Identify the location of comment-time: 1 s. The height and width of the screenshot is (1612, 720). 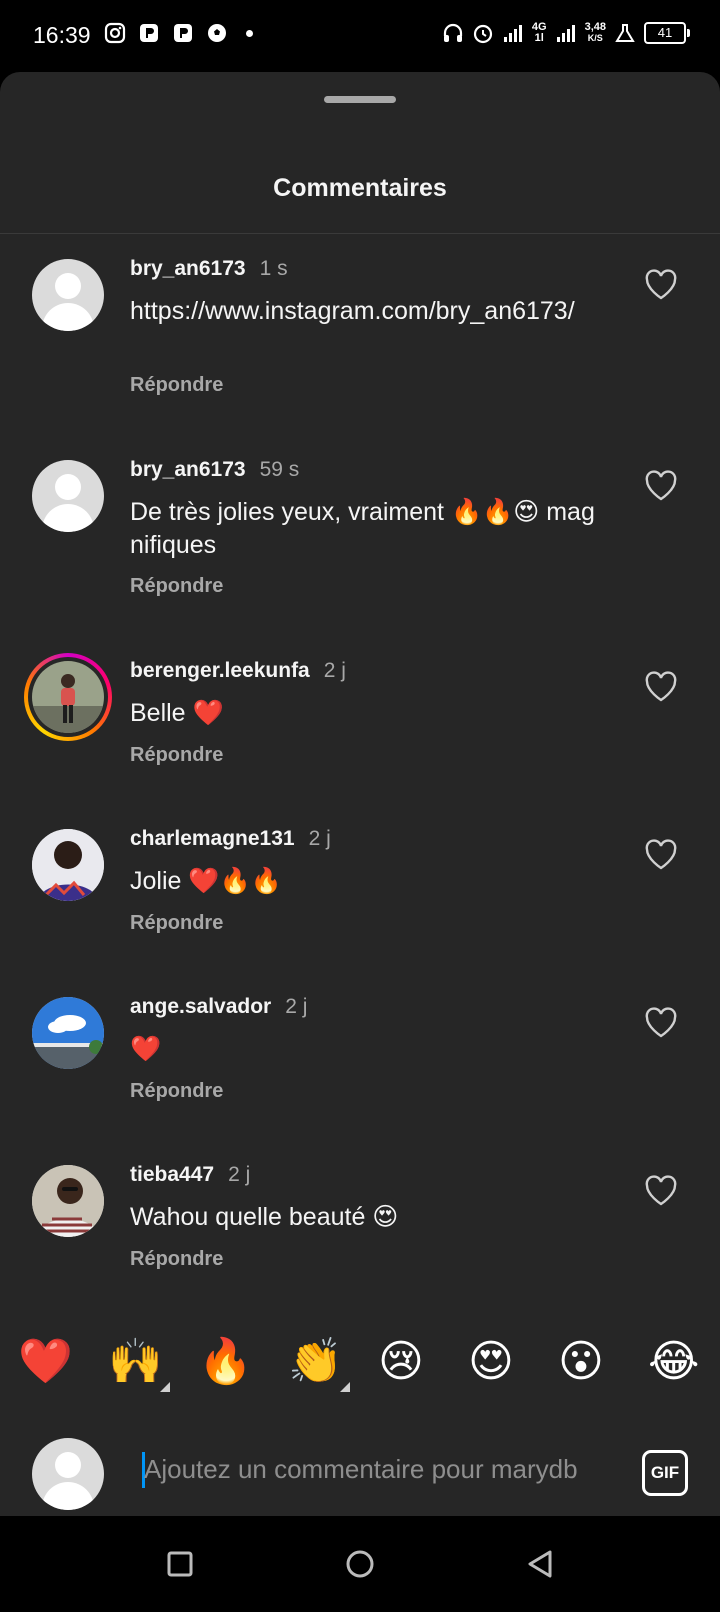
(273, 268).